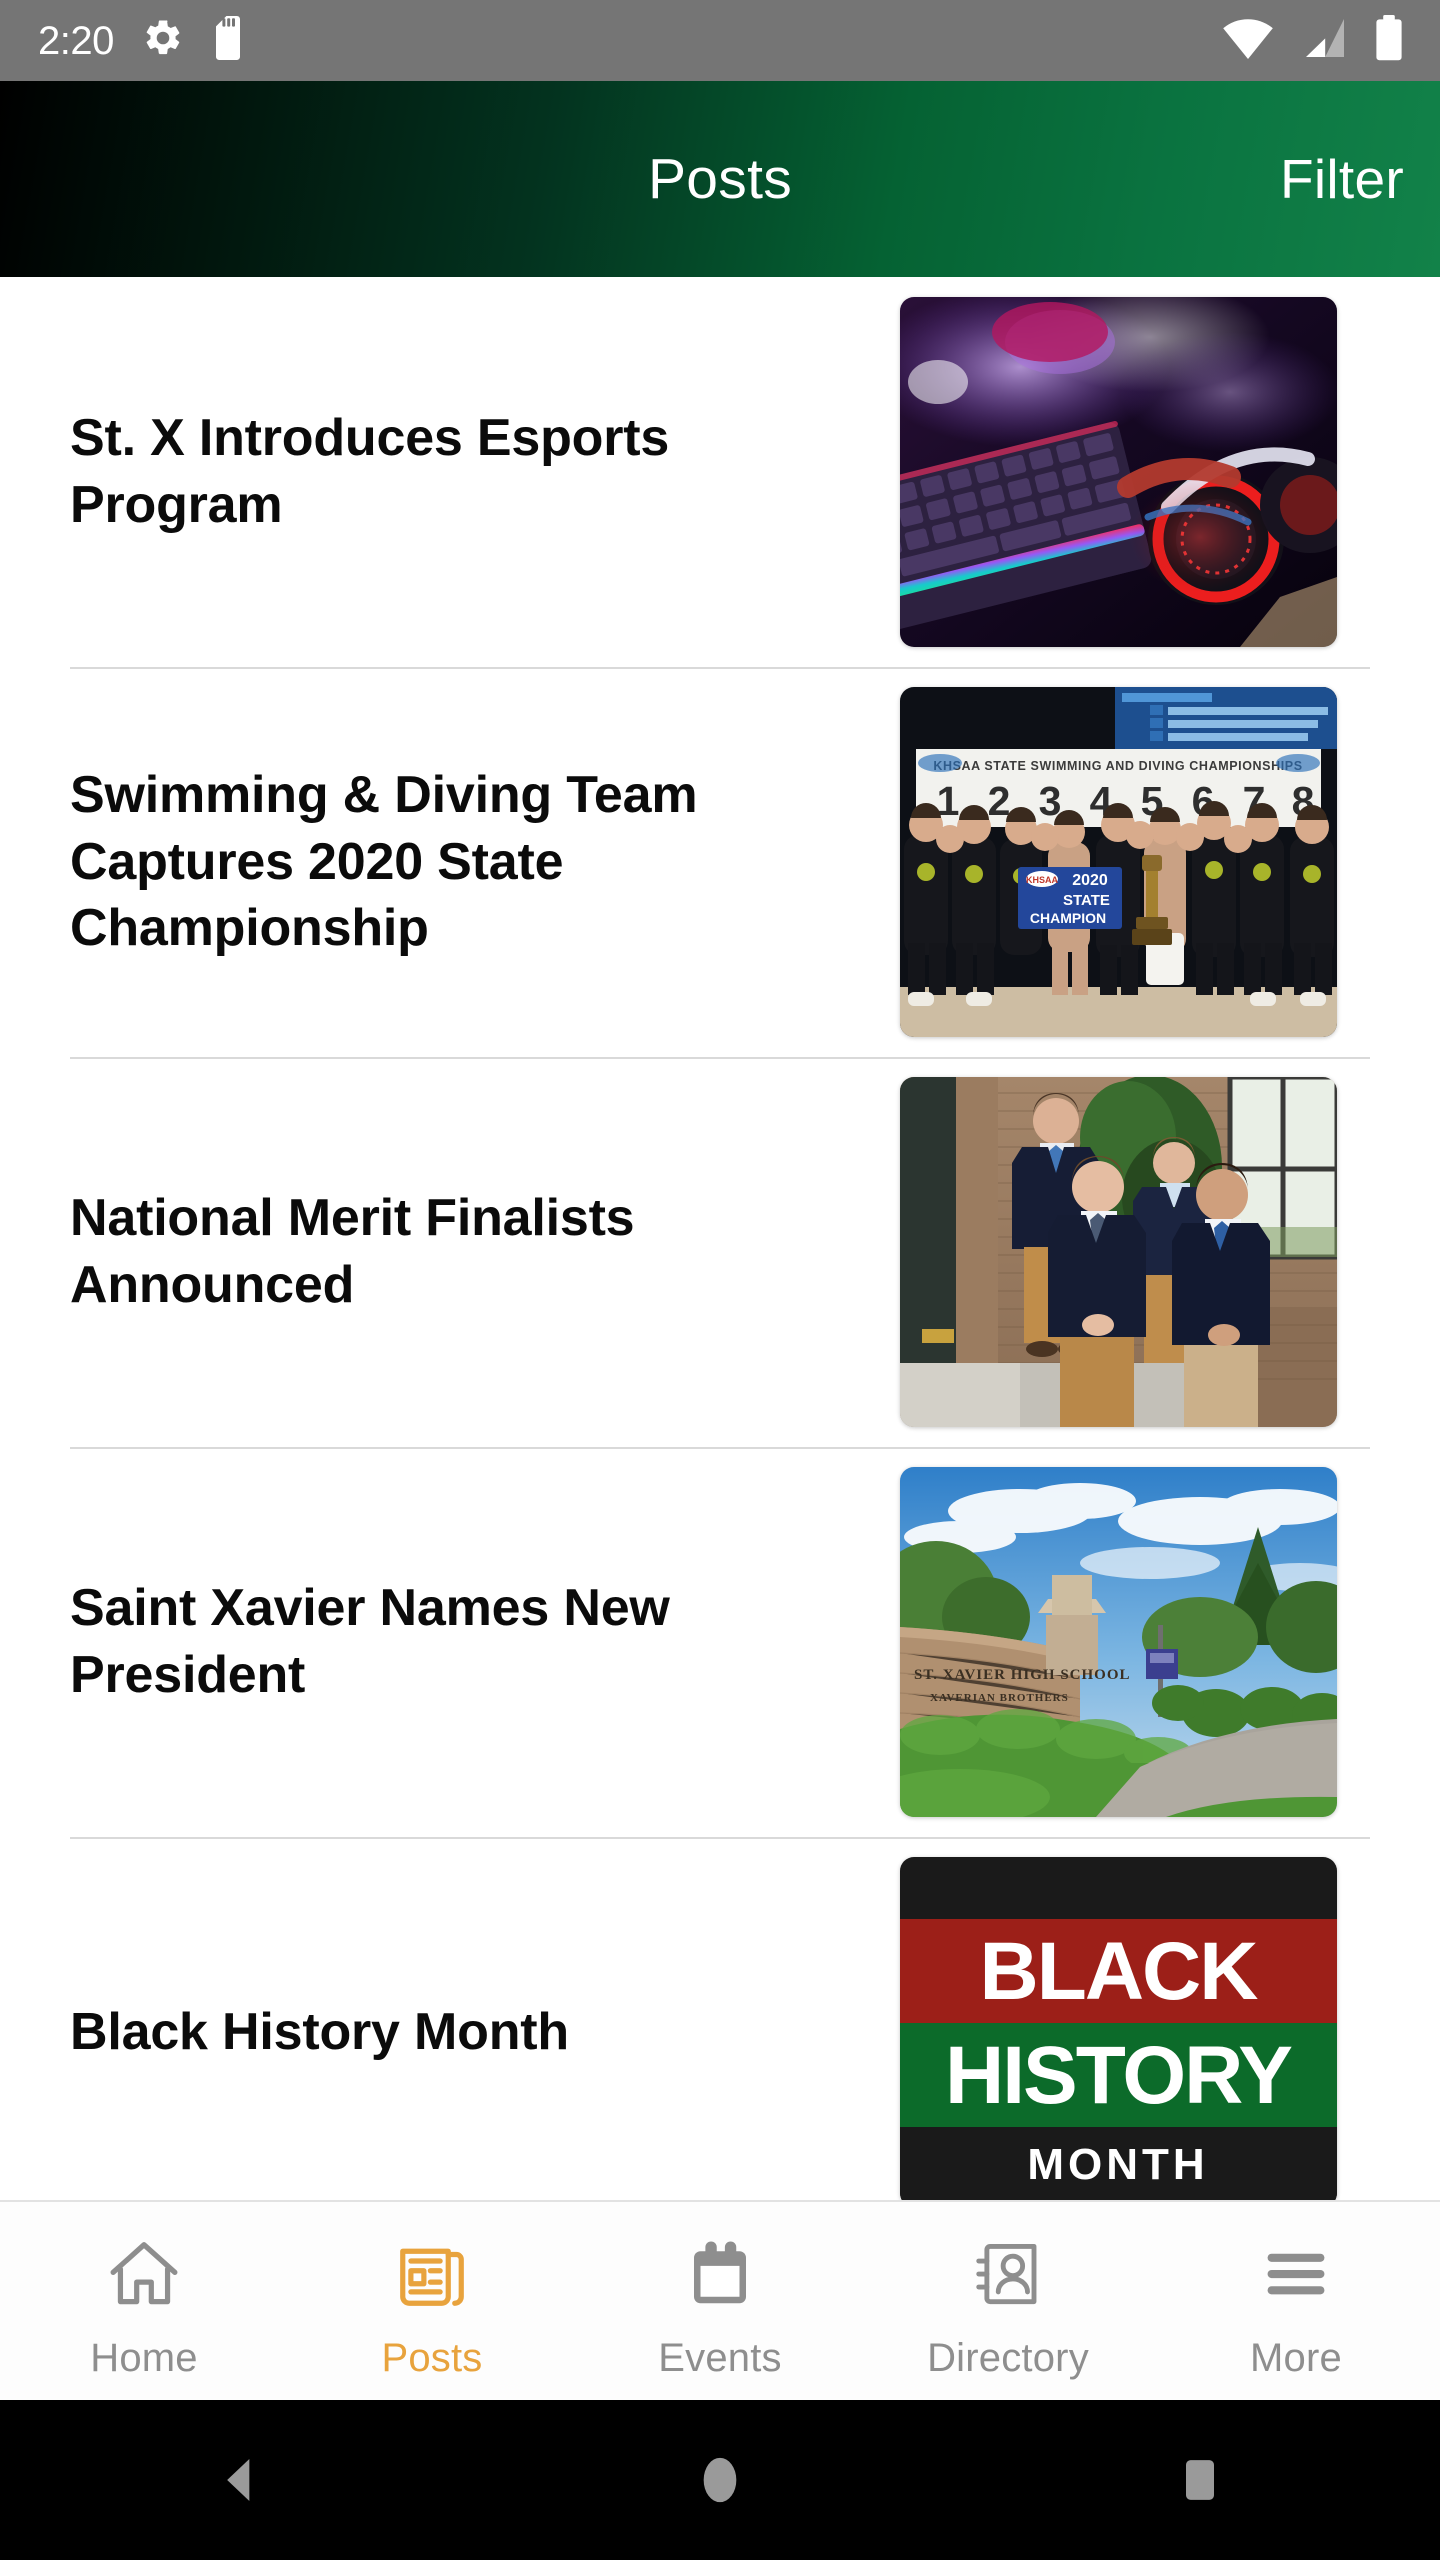  I want to click on status-bar-right, so click(1313, 40).